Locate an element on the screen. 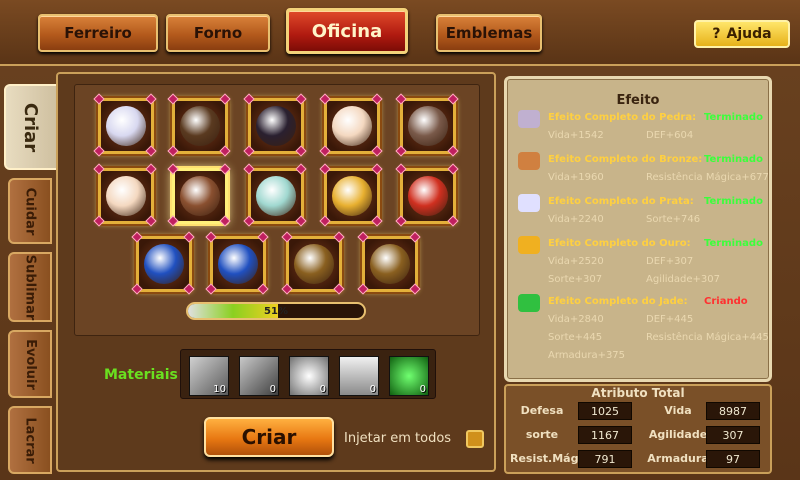 The image size is (800, 480). attr-value: 1025 is located at coordinates (605, 411).